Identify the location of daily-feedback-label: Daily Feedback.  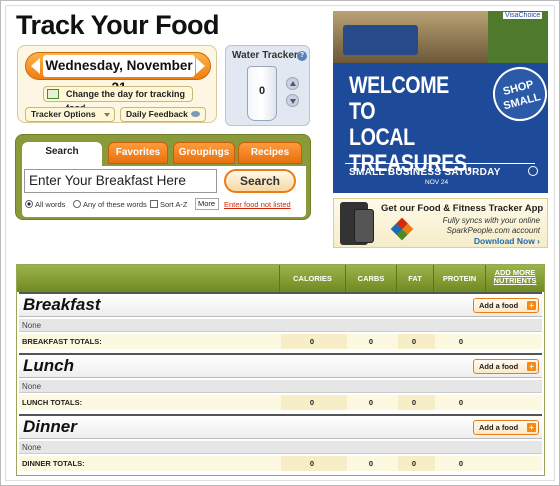
(157, 114).